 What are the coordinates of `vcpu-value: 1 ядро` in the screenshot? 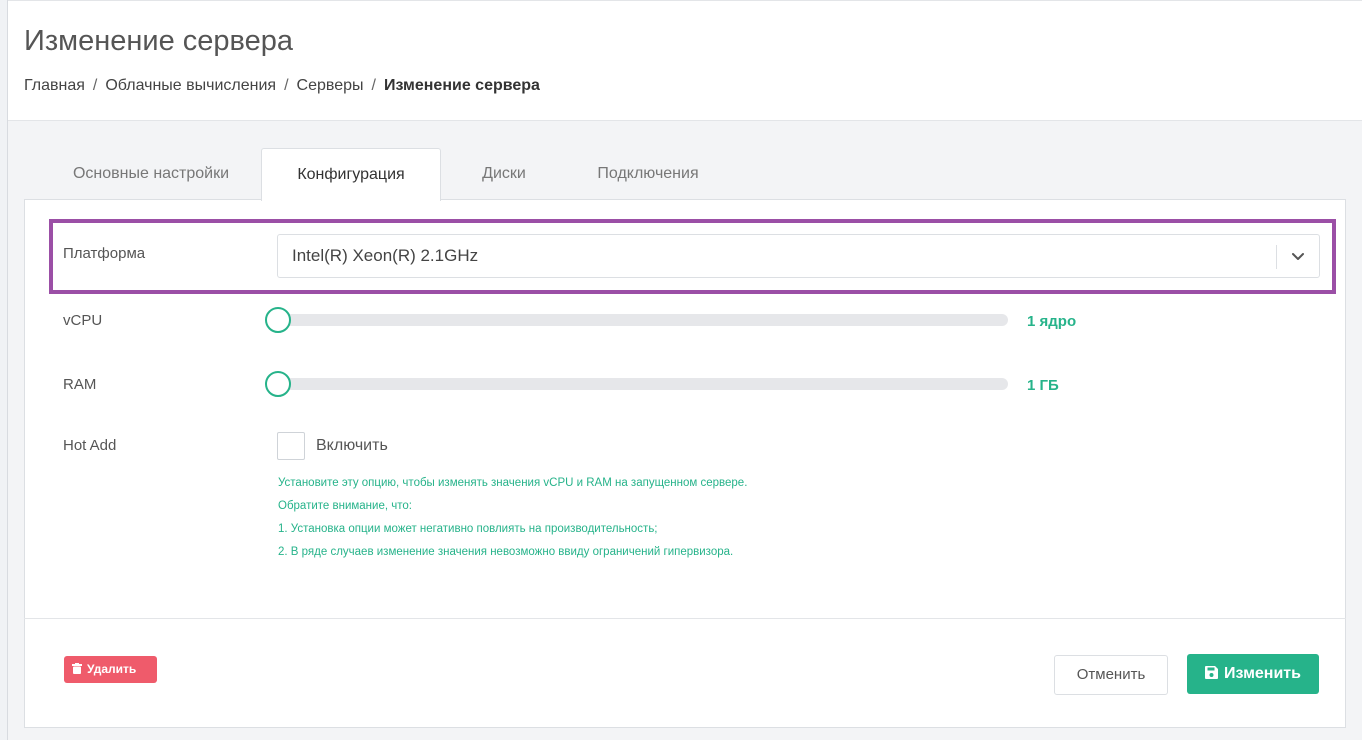 It's located at (1052, 321).